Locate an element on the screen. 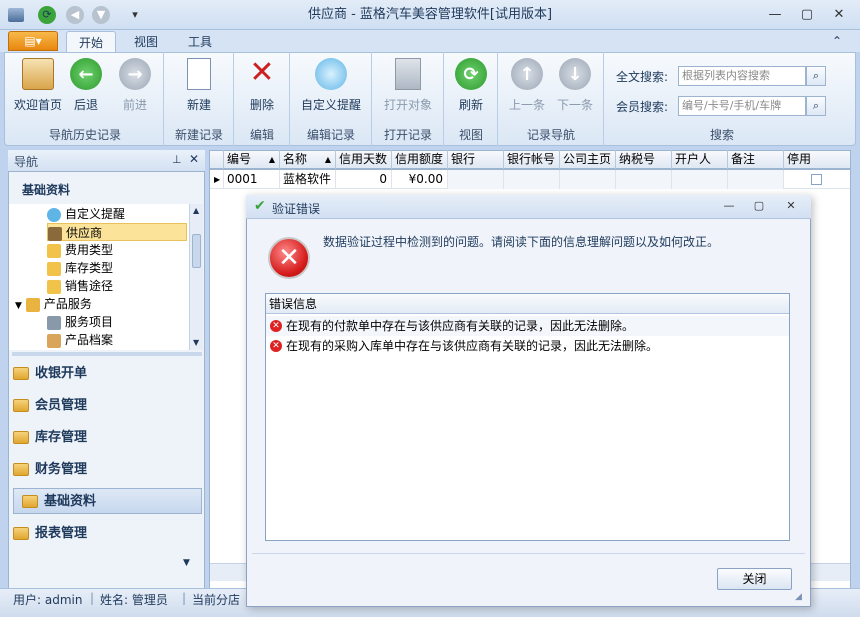  pin-icon: ⊥ is located at coordinates (177, 159).